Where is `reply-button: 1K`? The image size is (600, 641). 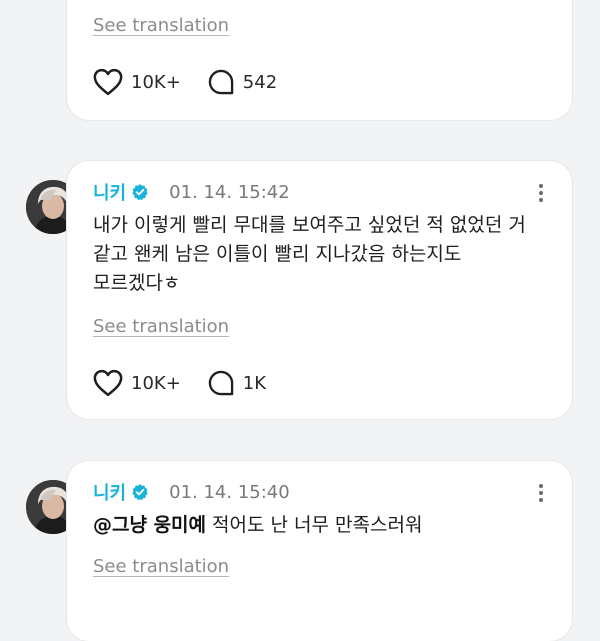
reply-button: 1K is located at coordinates (236, 383).